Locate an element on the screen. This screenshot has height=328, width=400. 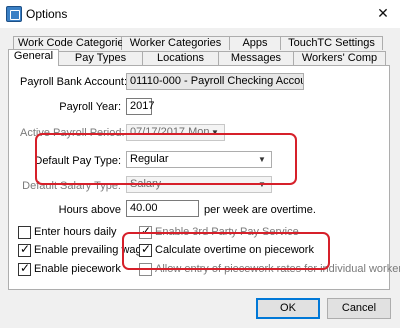
tab-apps: Apps is located at coordinates (255, 43).